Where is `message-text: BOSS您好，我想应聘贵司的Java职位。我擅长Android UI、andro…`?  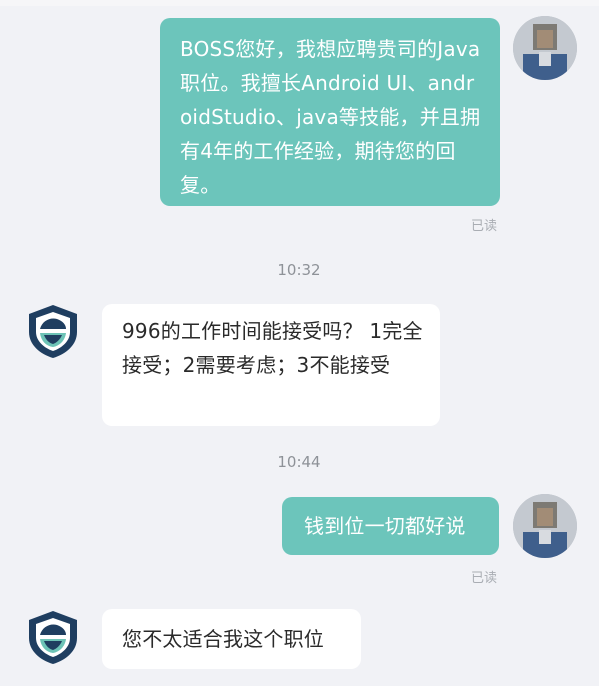
message-text: BOSS您好，我想应聘贵司的Java职位。我擅长Android UI、andro… is located at coordinates (330, 117).